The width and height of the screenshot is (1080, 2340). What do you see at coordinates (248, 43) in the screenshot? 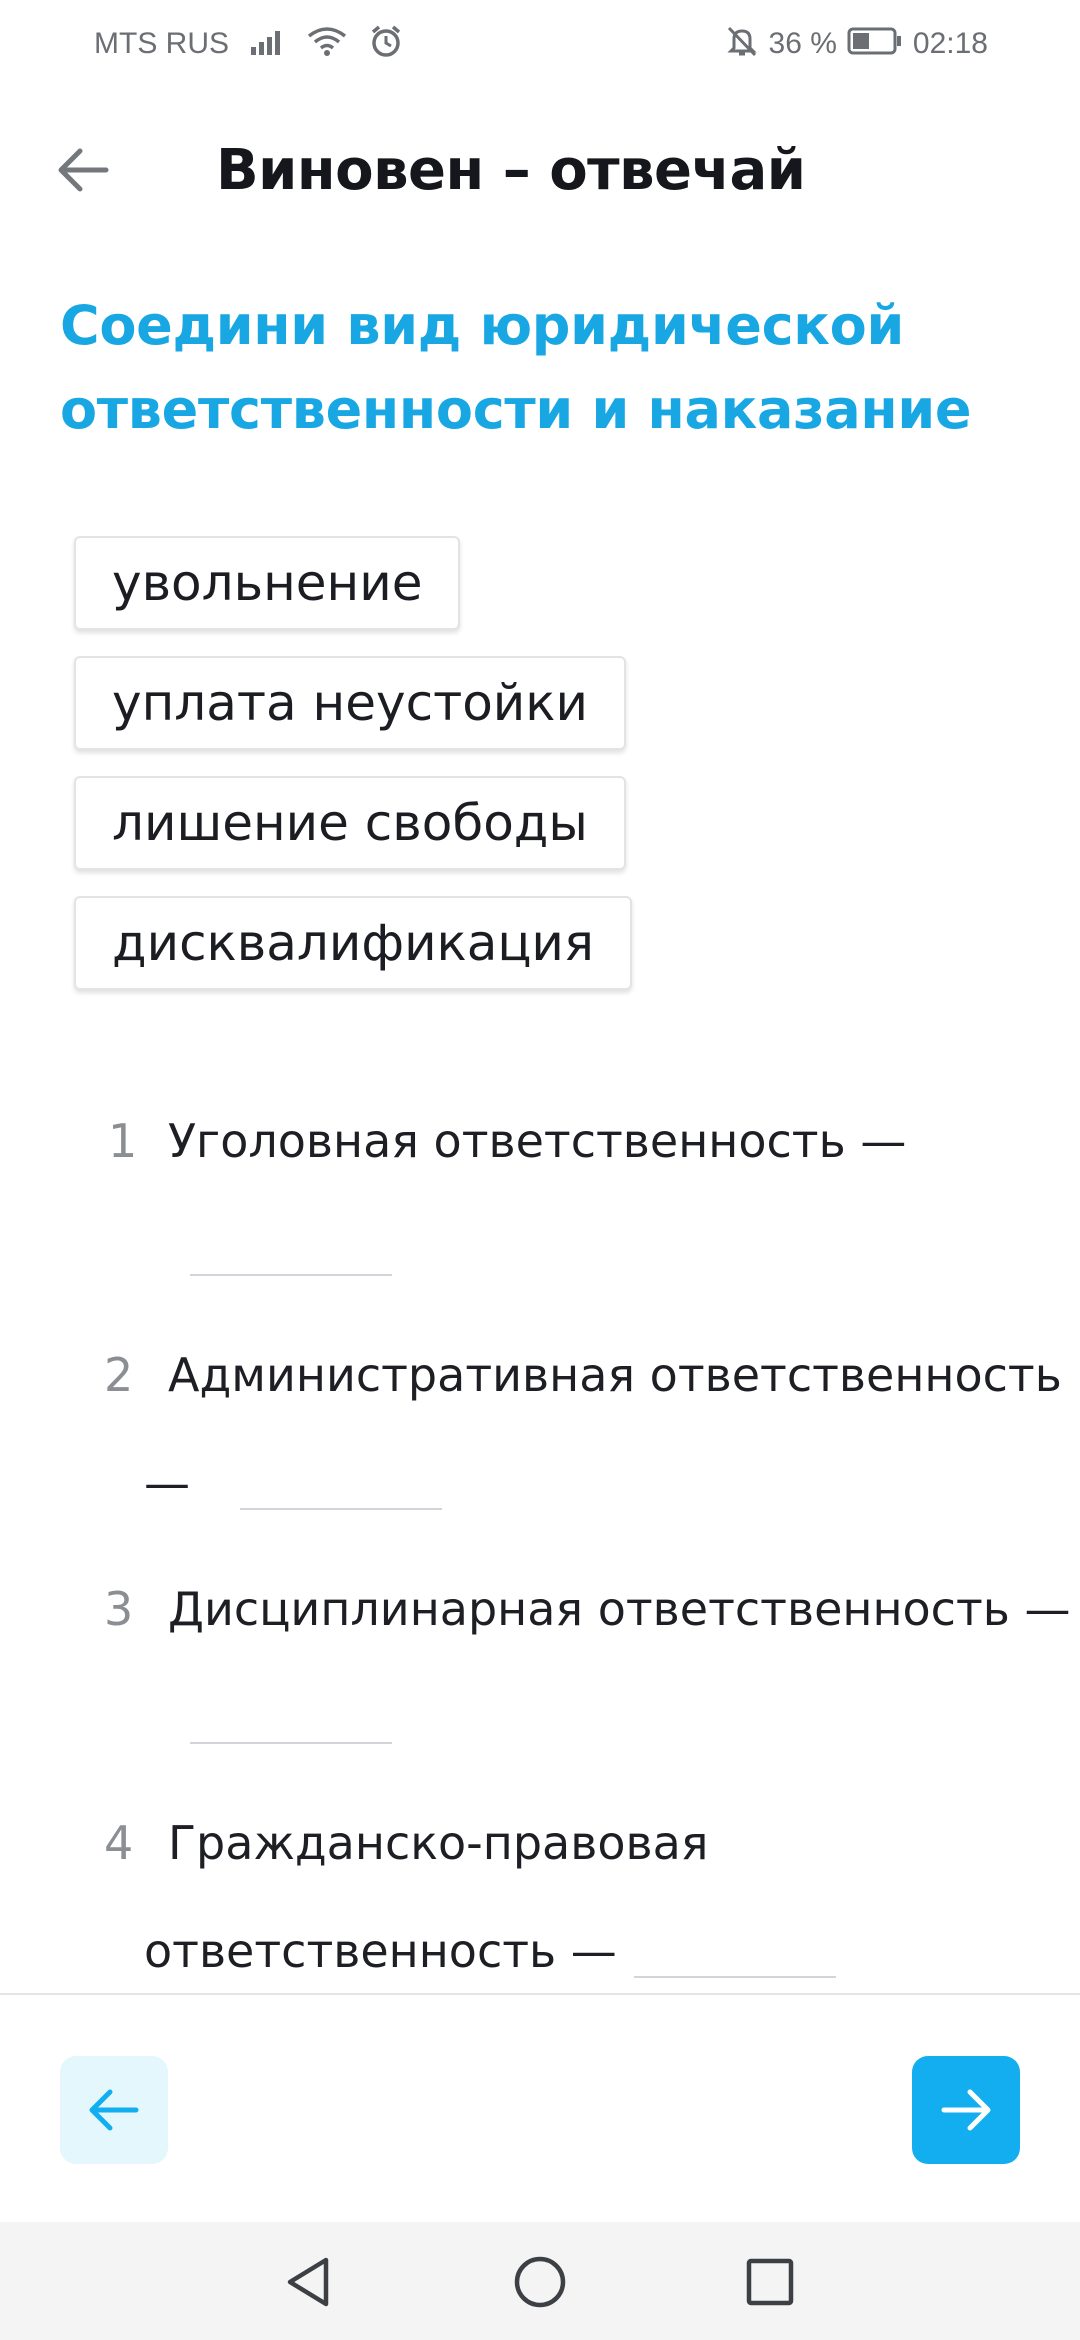
I see `status-left: MTS RUS` at bounding box center [248, 43].